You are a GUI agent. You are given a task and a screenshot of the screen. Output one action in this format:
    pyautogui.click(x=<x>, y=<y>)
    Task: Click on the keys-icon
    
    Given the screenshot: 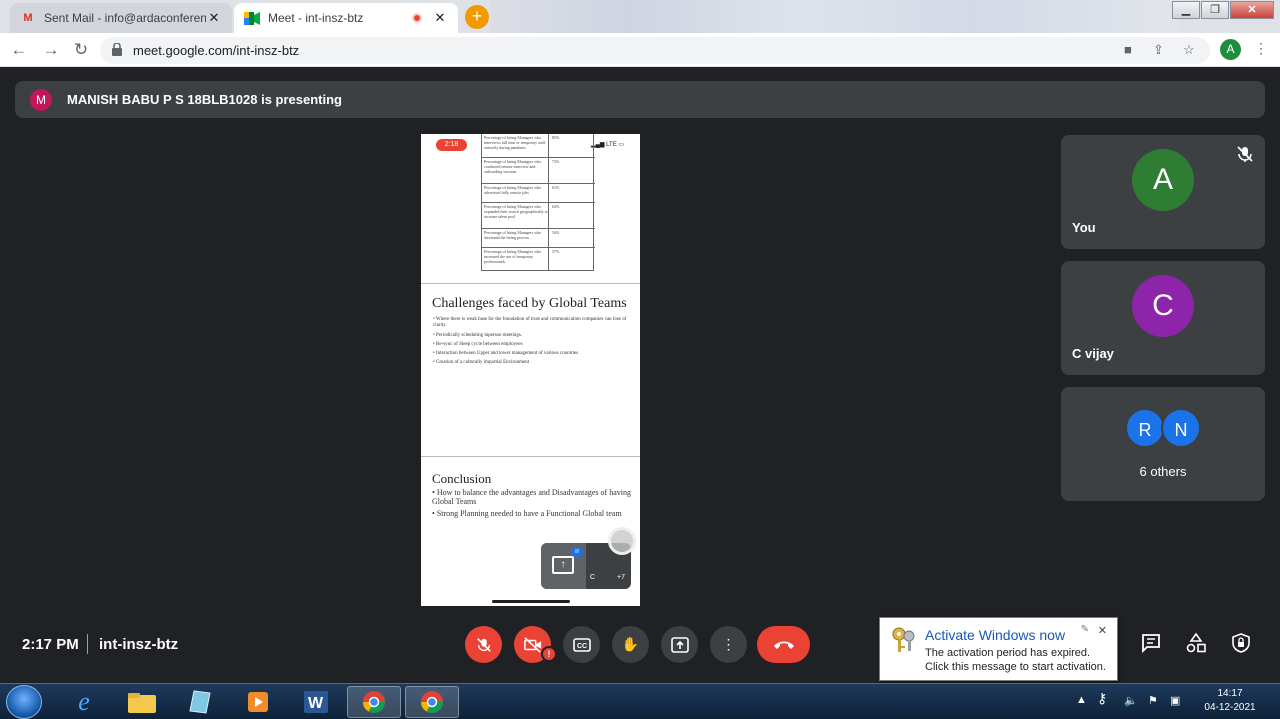 What is the action you would take?
    pyautogui.click(x=903, y=639)
    